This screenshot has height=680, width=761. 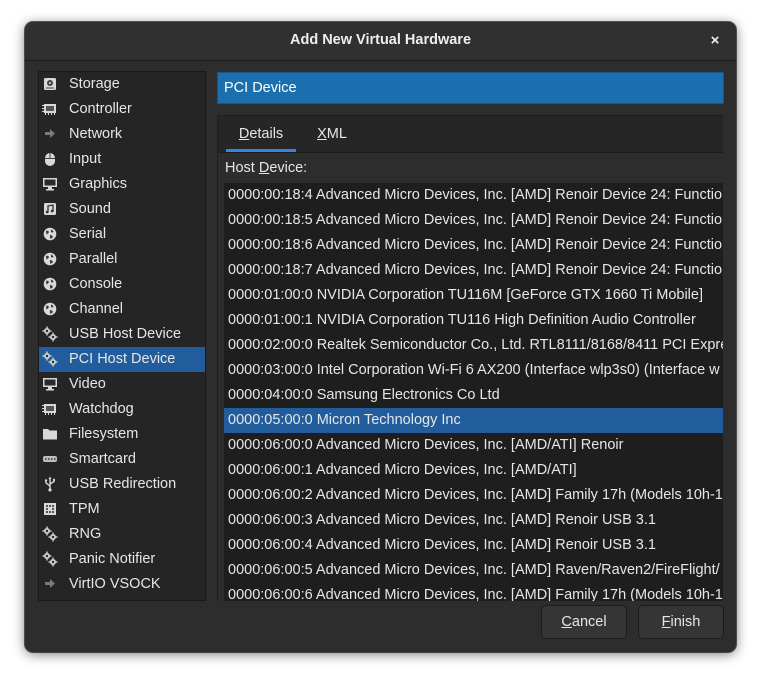 I want to click on sidebar-item-network: Network, so click(x=122, y=134).